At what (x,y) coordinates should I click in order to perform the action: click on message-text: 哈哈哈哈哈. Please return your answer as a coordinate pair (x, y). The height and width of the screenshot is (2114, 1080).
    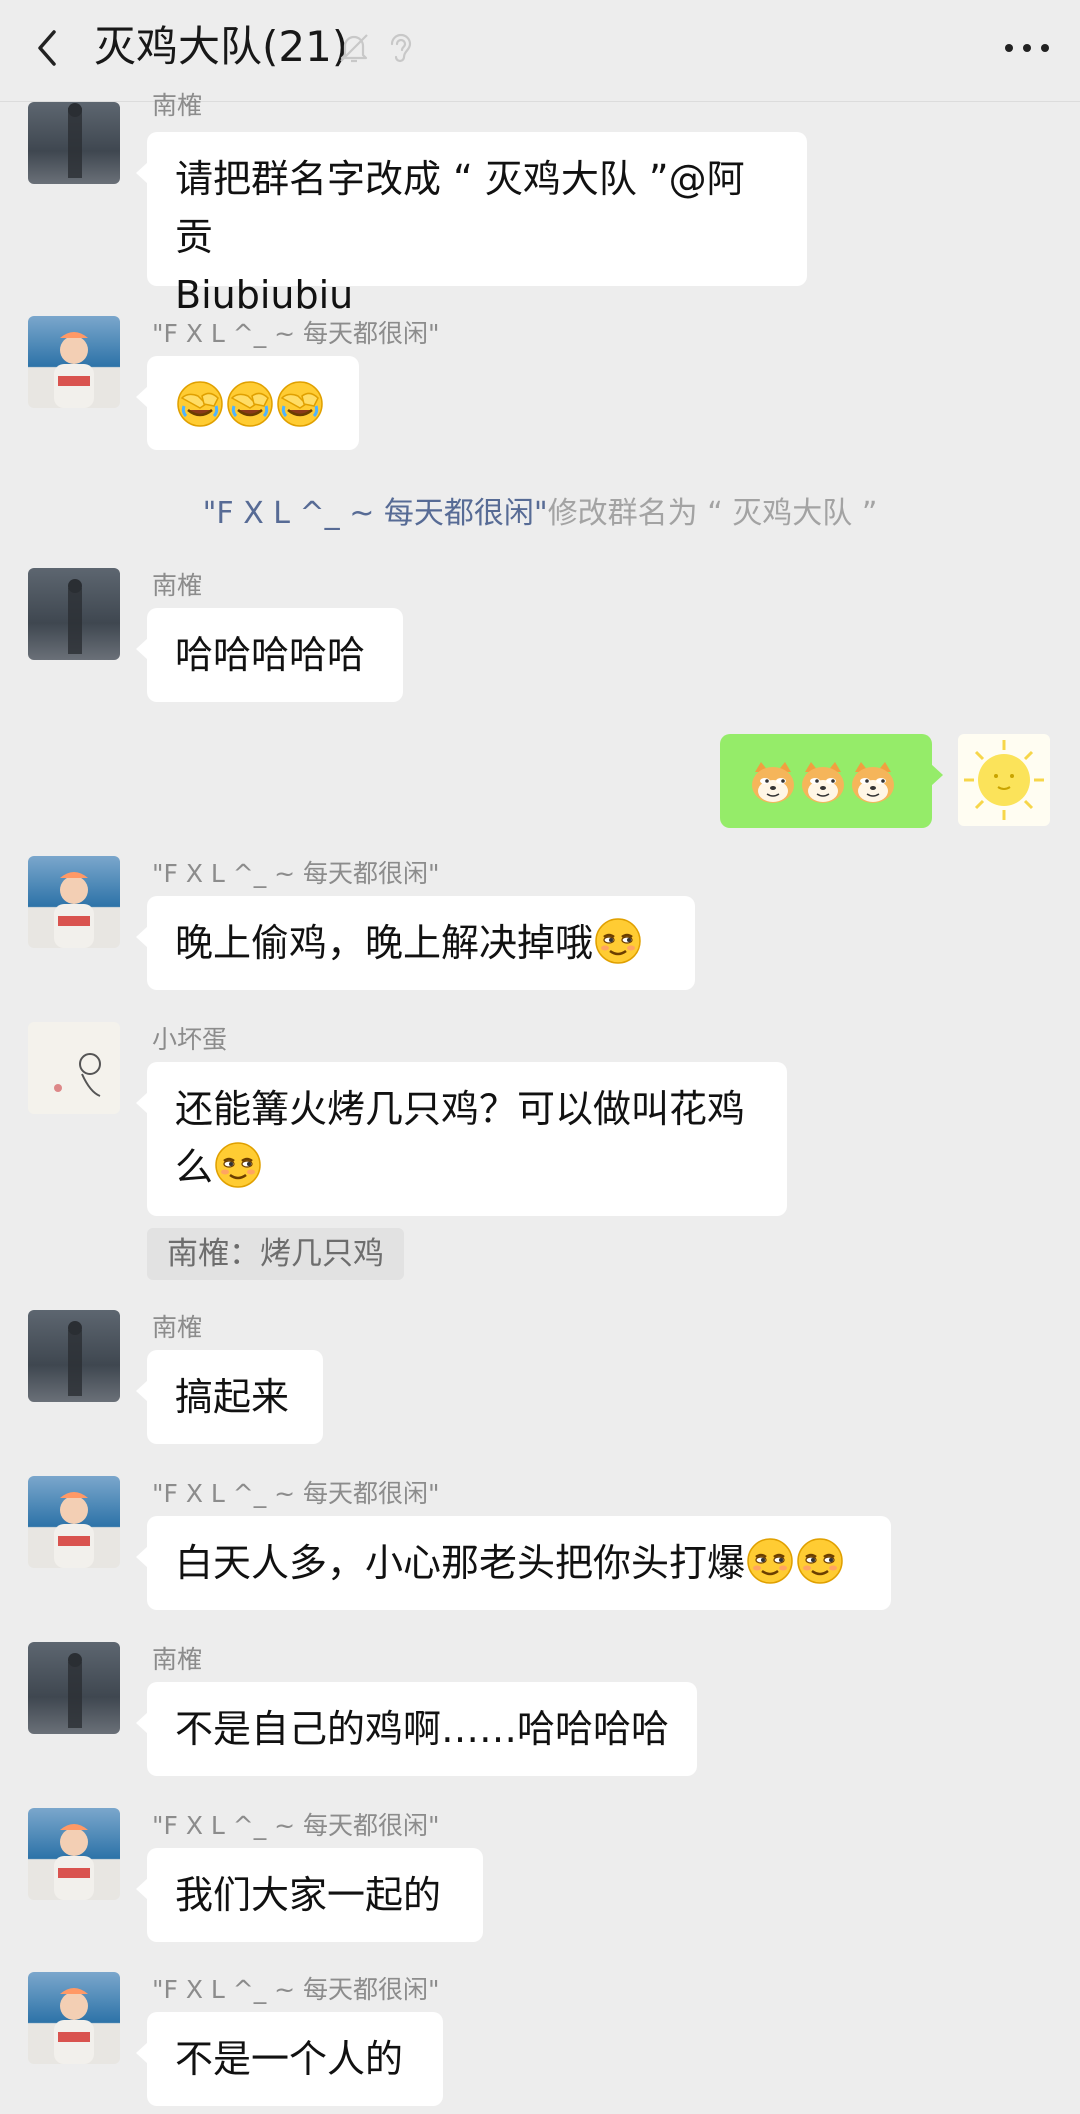
    Looking at the image, I should click on (270, 655).